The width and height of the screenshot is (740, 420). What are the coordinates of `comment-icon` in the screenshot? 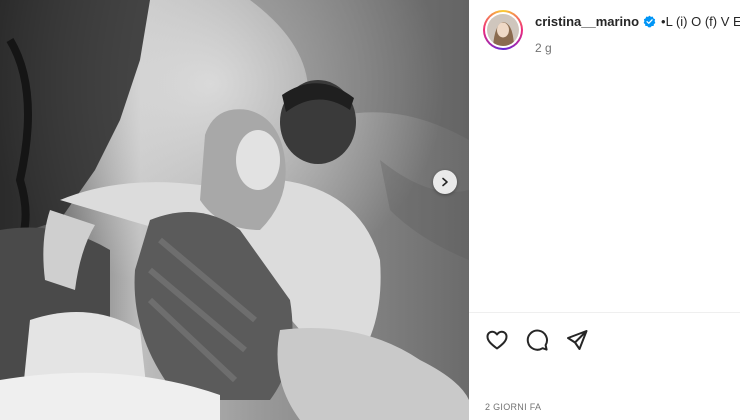 It's located at (537, 340).